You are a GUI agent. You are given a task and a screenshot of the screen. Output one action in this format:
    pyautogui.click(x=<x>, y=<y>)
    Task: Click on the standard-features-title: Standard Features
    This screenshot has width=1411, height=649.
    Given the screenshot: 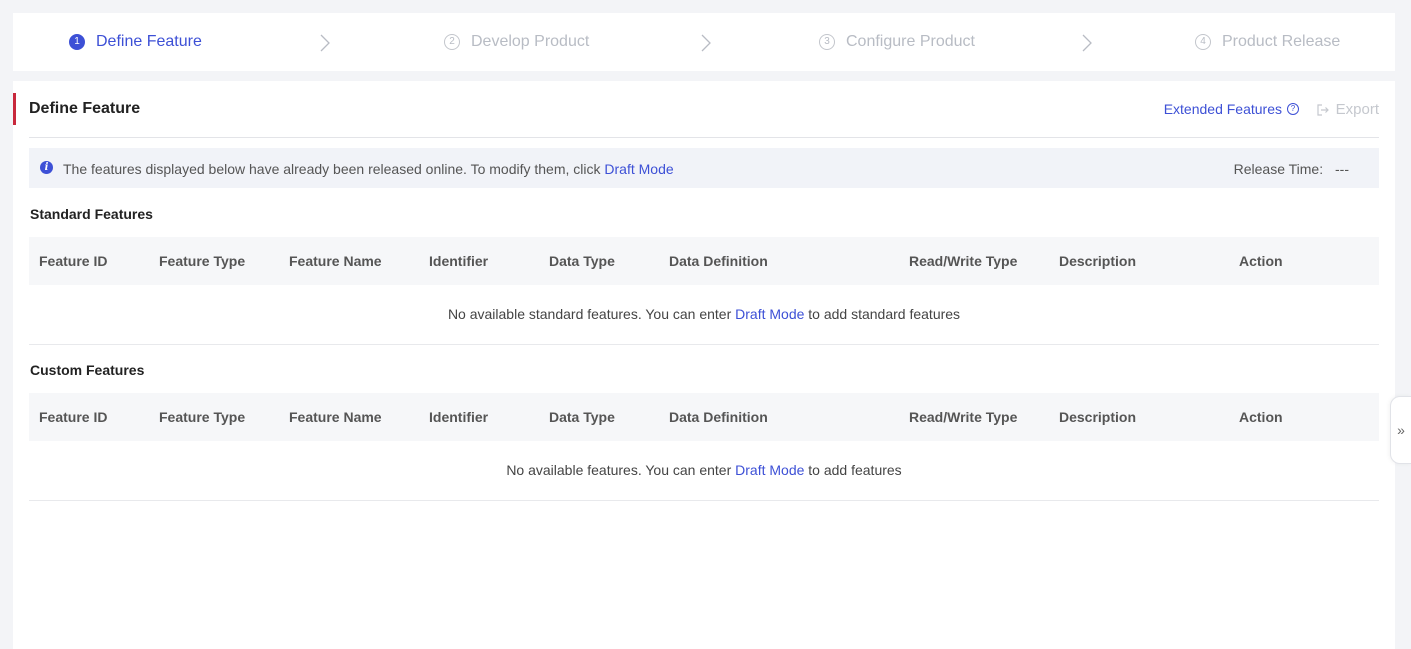 What is the action you would take?
    pyautogui.click(x=91, y=214)
    